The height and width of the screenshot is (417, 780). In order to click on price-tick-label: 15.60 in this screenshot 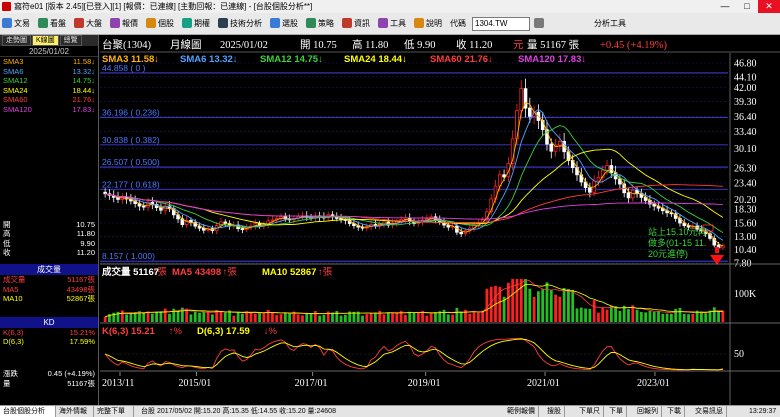, I will do `click(745, 224)`.